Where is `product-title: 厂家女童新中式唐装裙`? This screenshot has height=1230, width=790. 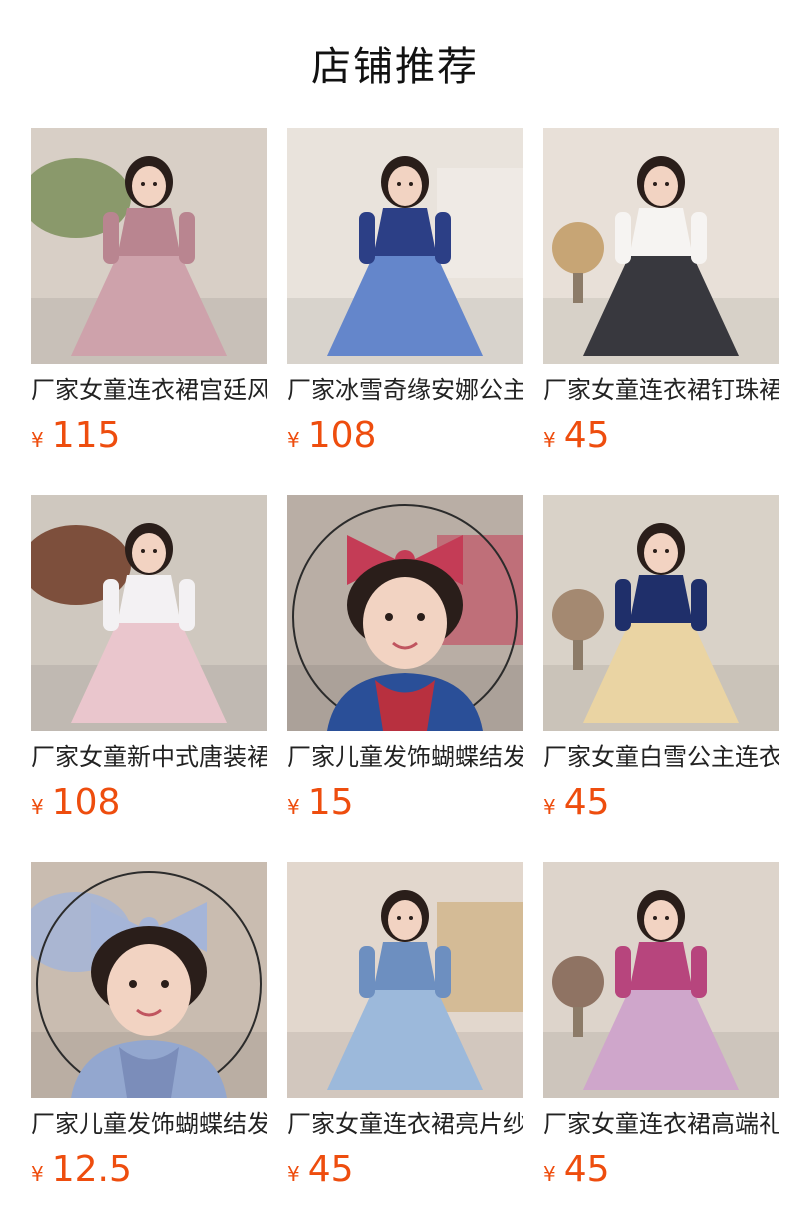
product-title: 厂家女童新中式唐装裙 is located at coordinates (149, 757).